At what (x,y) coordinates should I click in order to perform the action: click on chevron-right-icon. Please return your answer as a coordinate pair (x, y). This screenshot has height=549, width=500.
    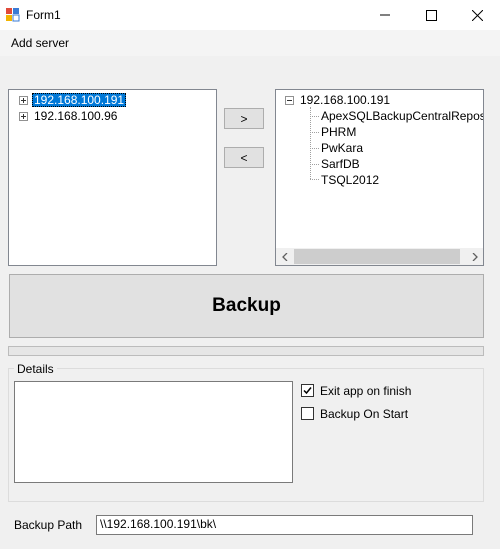
    Looking at the image, I should click on (475, 256).